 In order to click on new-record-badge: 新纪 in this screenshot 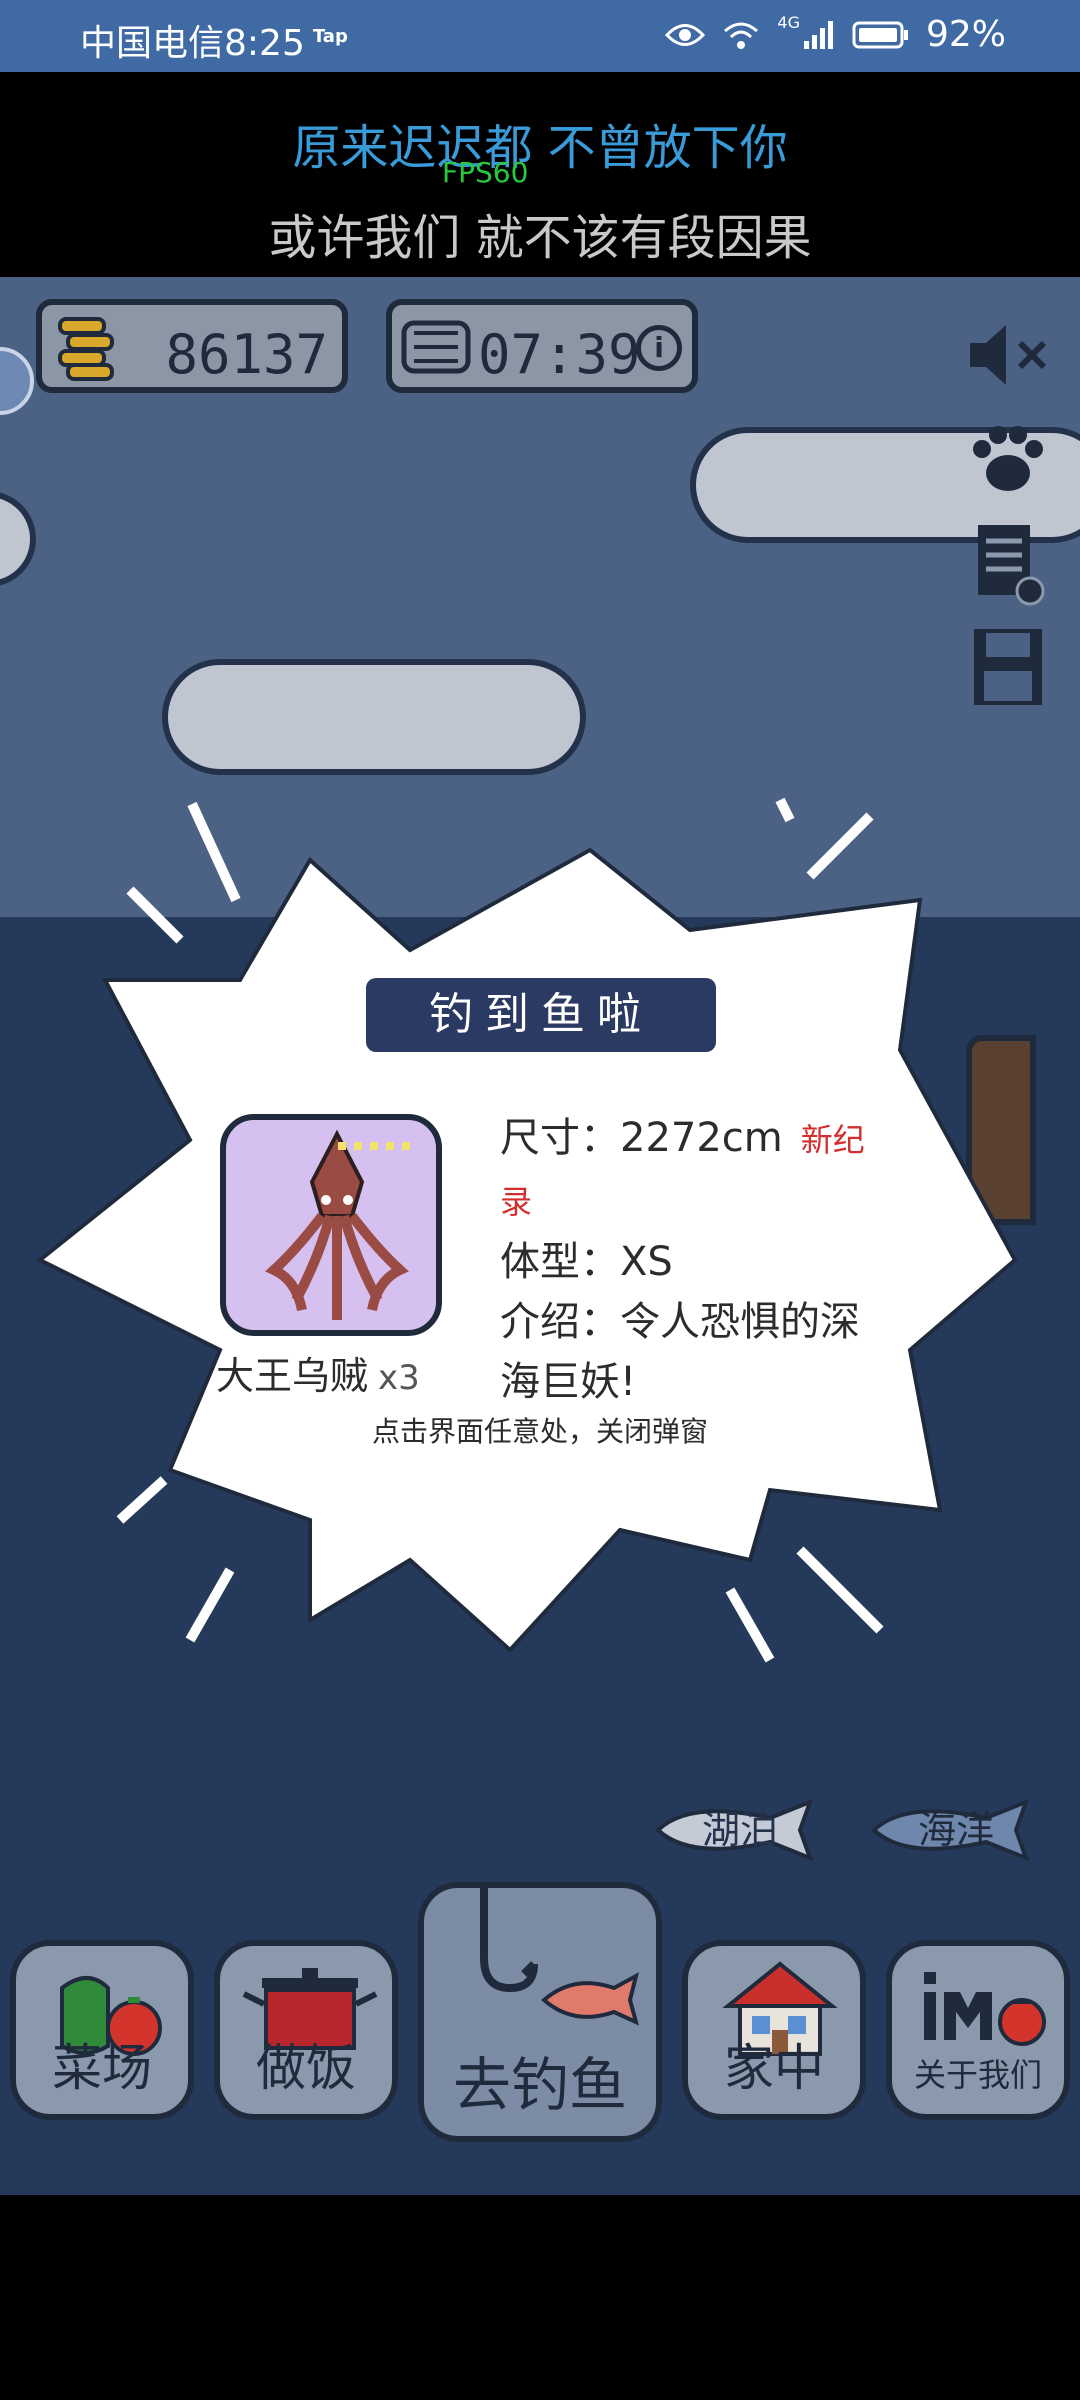, I will do `click(832, 1140)`.